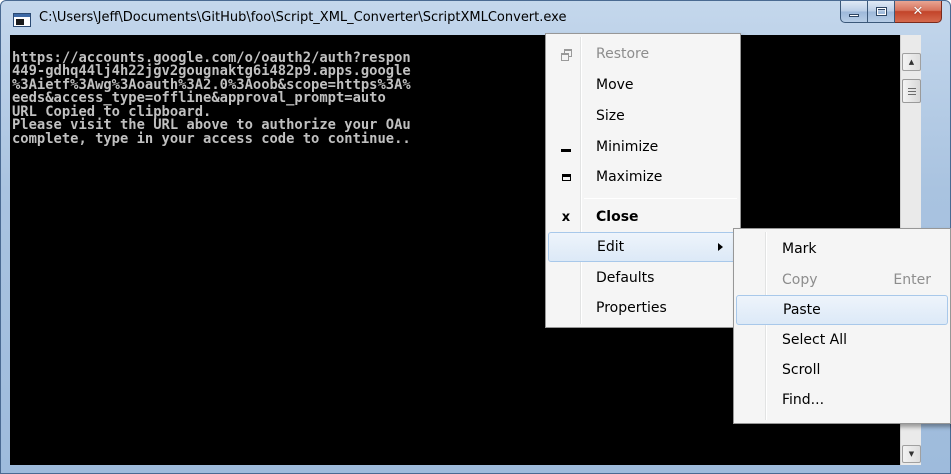 The width and height of the screenshot is (951, 474). Describe the element at coordinates (660, 198) in the screenshot. I see `menu-separator` at that location.